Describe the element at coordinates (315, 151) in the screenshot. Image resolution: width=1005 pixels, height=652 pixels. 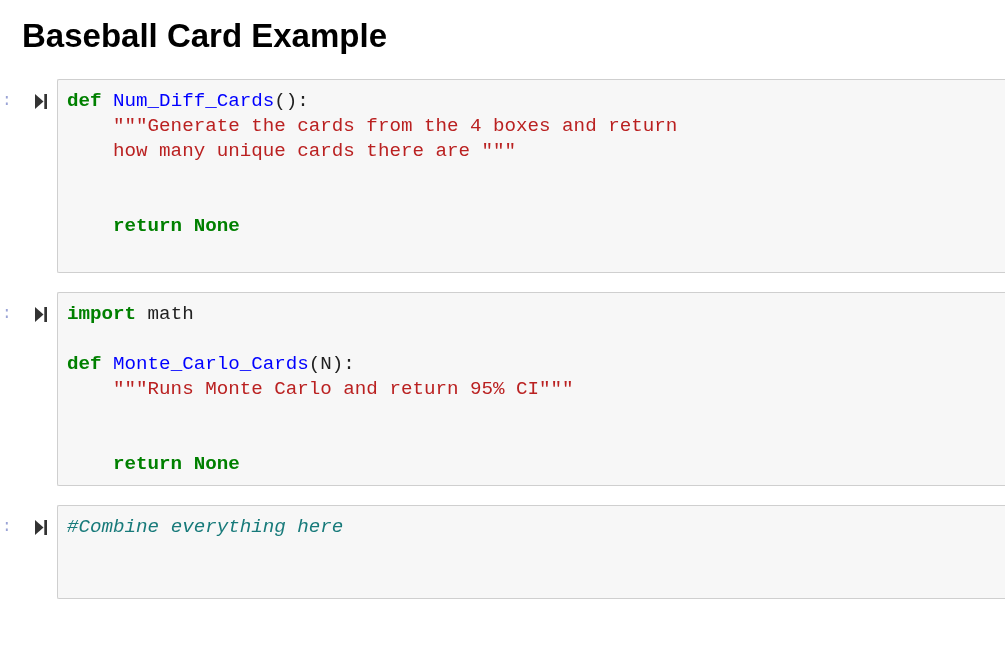
I see `code-line: how many unique cards there are """` at that location.